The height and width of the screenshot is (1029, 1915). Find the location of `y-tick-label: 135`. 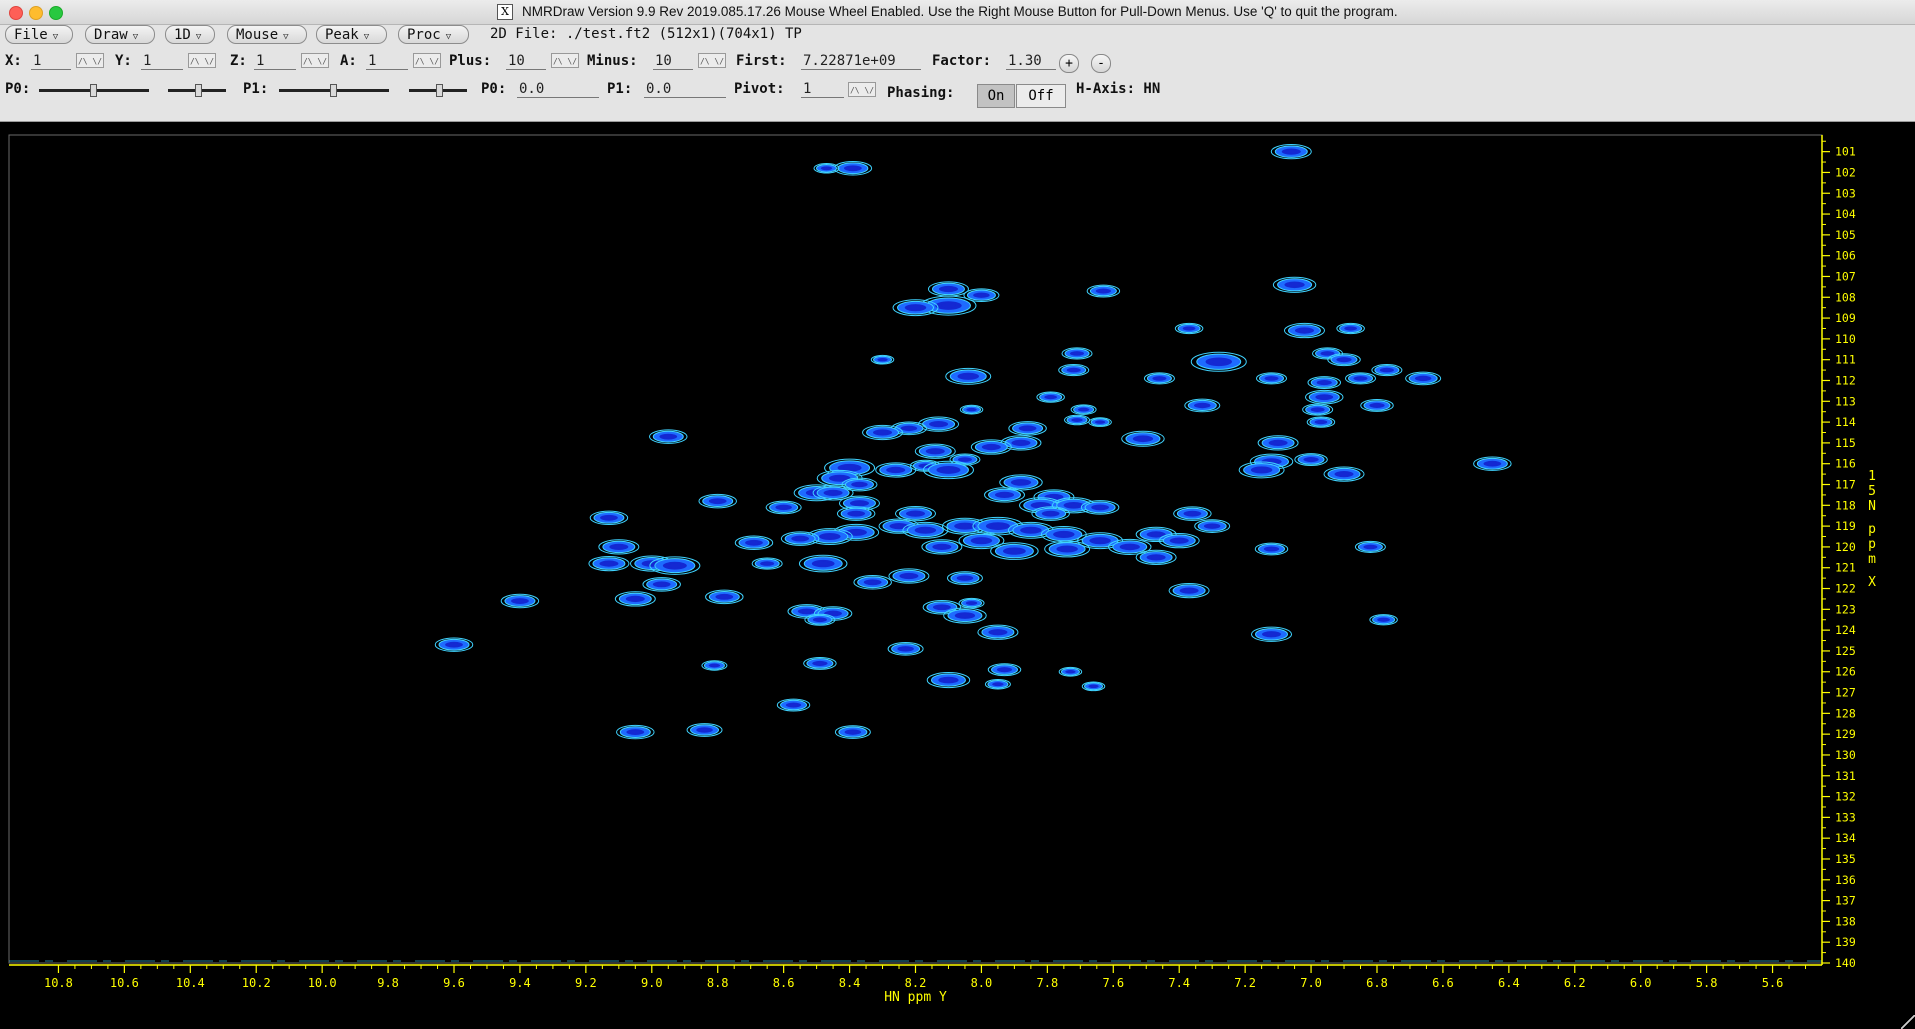

y-tick-label: 135 is located at coordinates (1845, 859).